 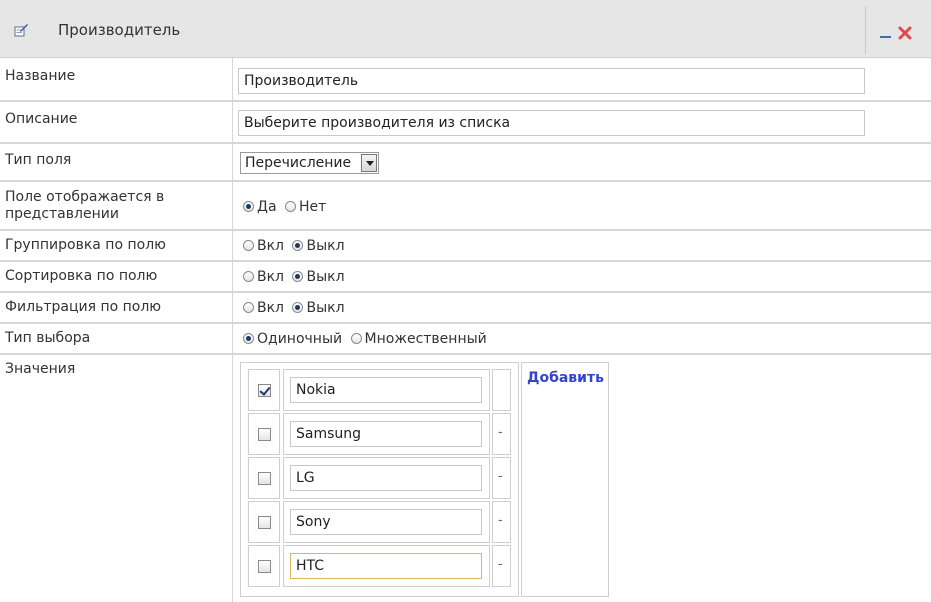 I want to click on filtering-on-radio, so click(x=248, y=307).